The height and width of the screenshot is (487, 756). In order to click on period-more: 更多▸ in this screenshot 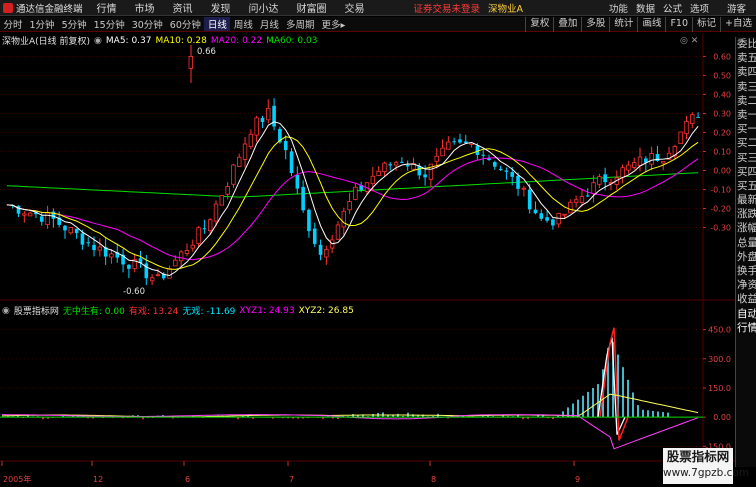, I will do `click(333, 24)`.